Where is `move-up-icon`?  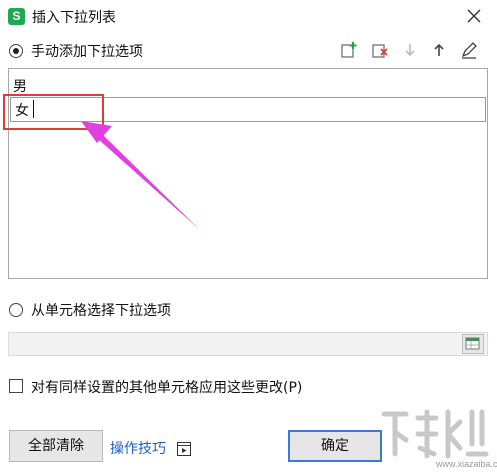 move-up-icon is located at coordinates (439, 50).